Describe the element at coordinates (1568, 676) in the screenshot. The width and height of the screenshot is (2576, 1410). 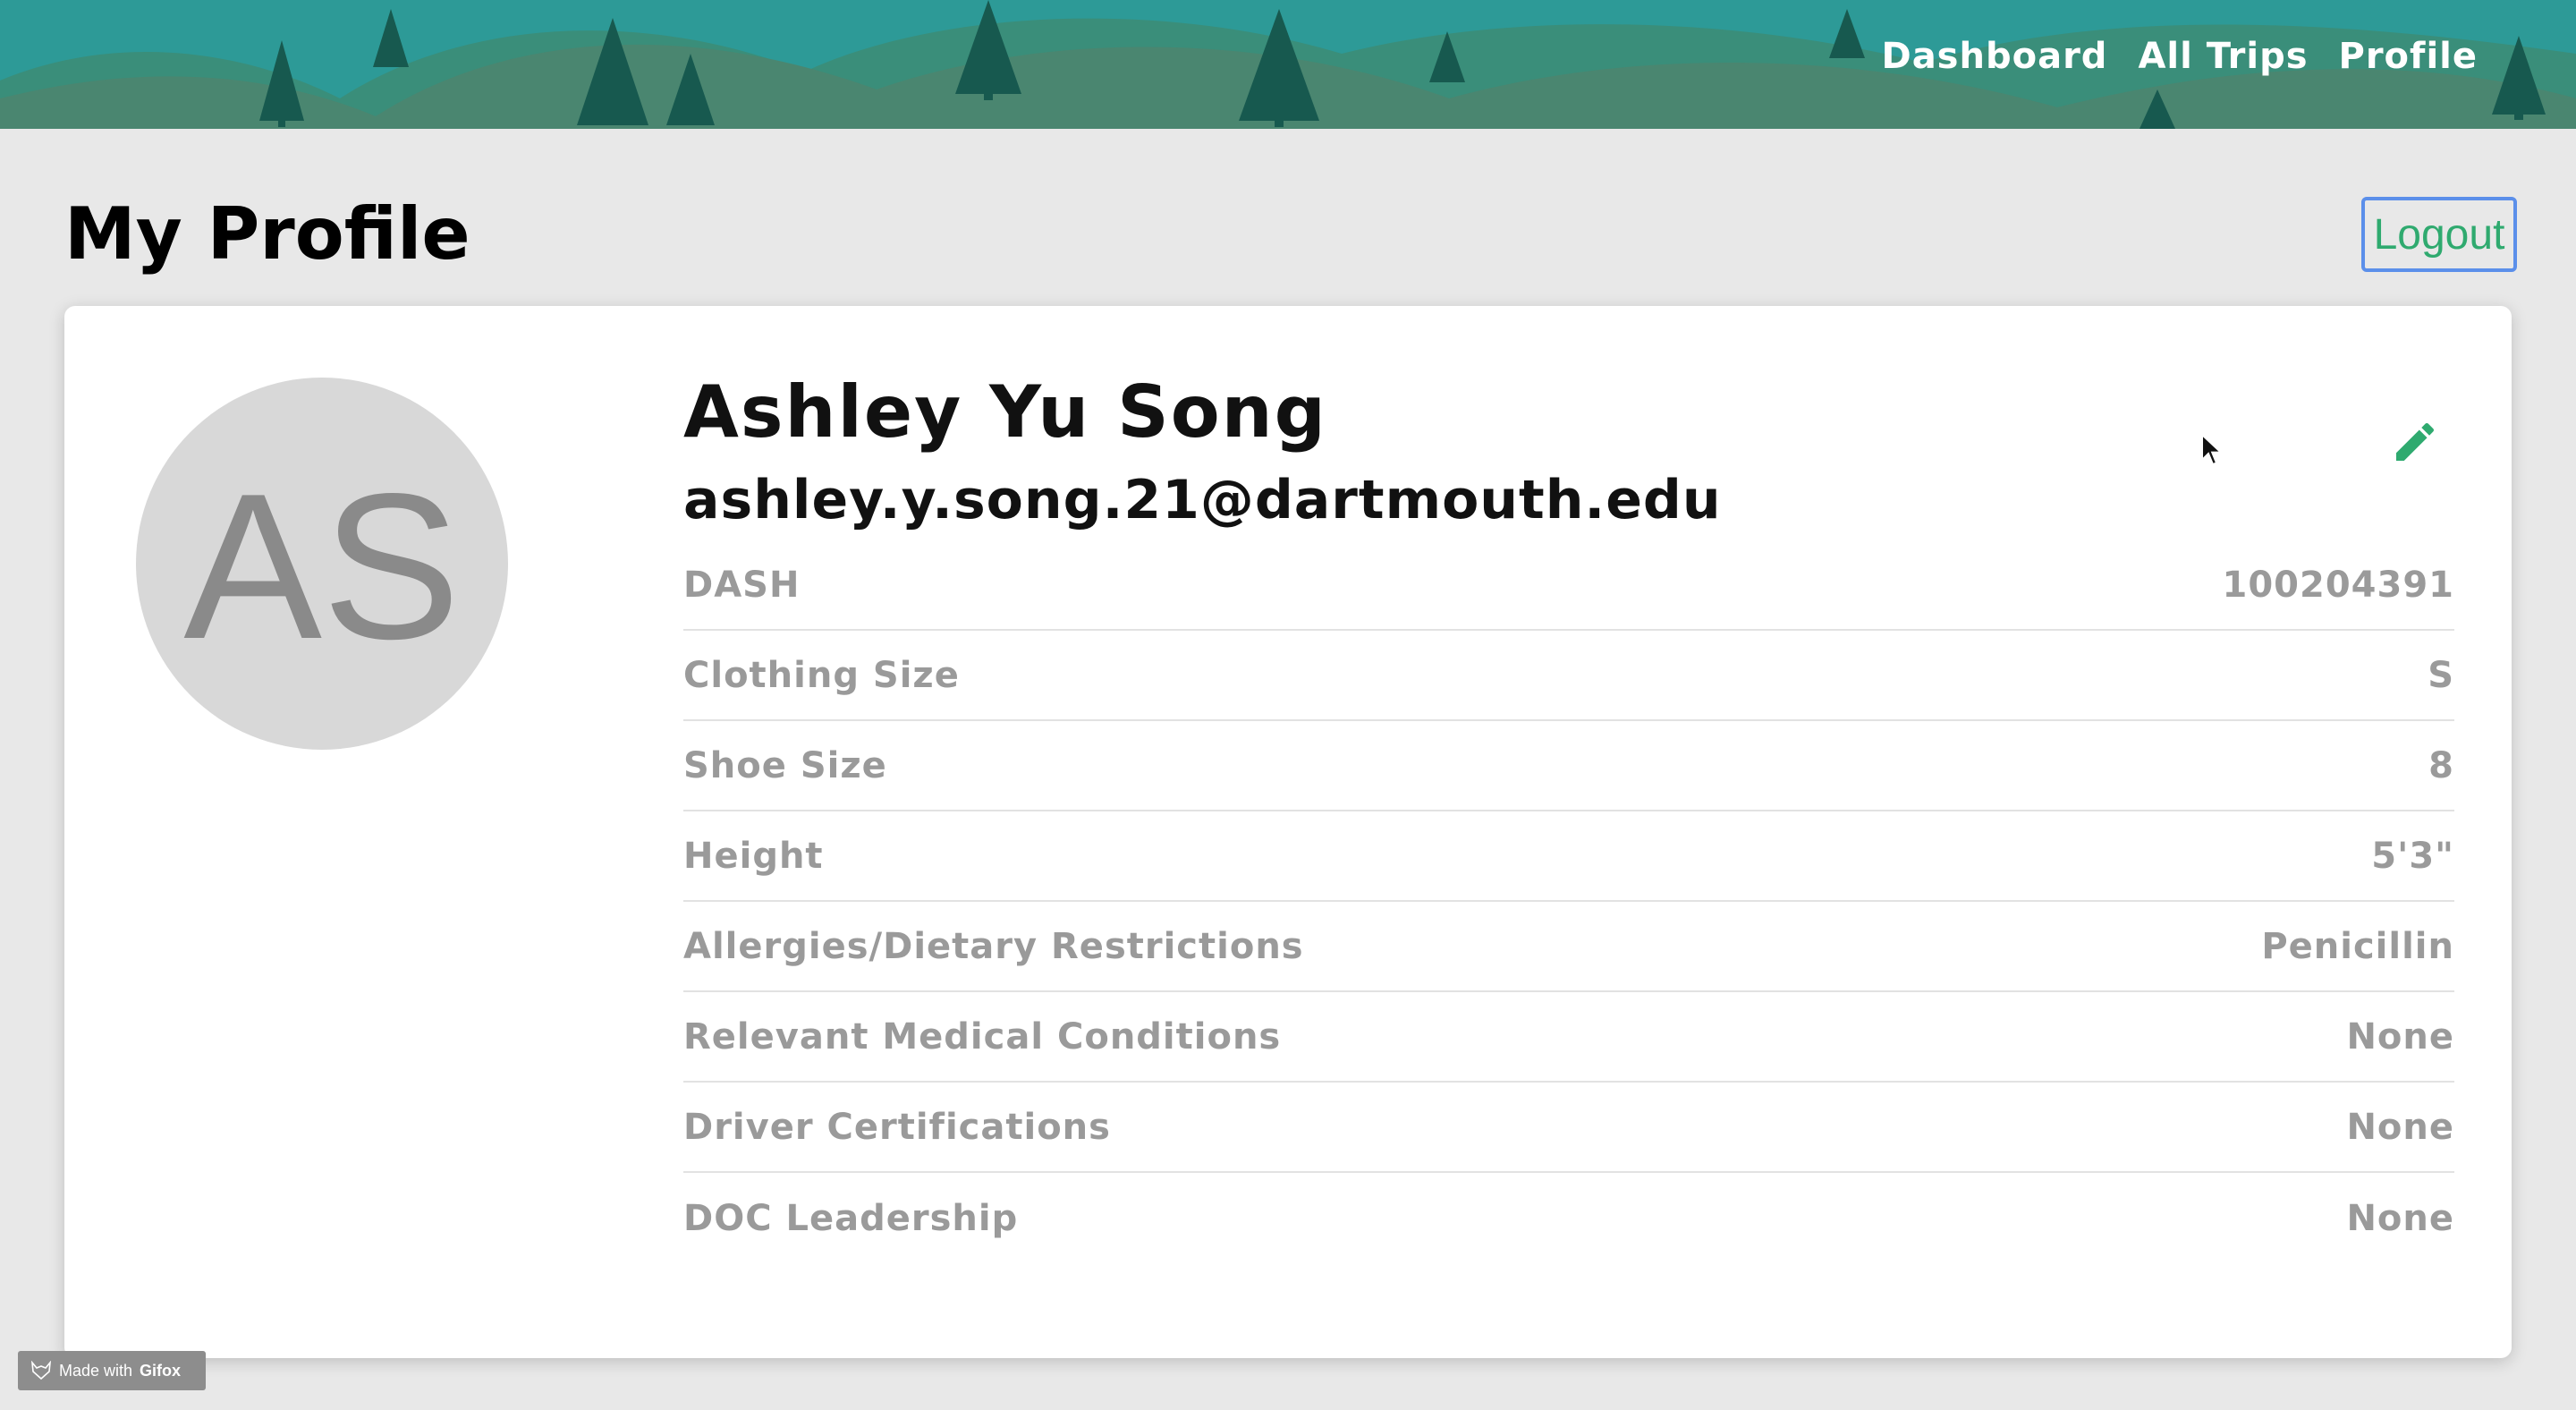
I see `field-row-clothing-size: Clothing Size S` at that location.